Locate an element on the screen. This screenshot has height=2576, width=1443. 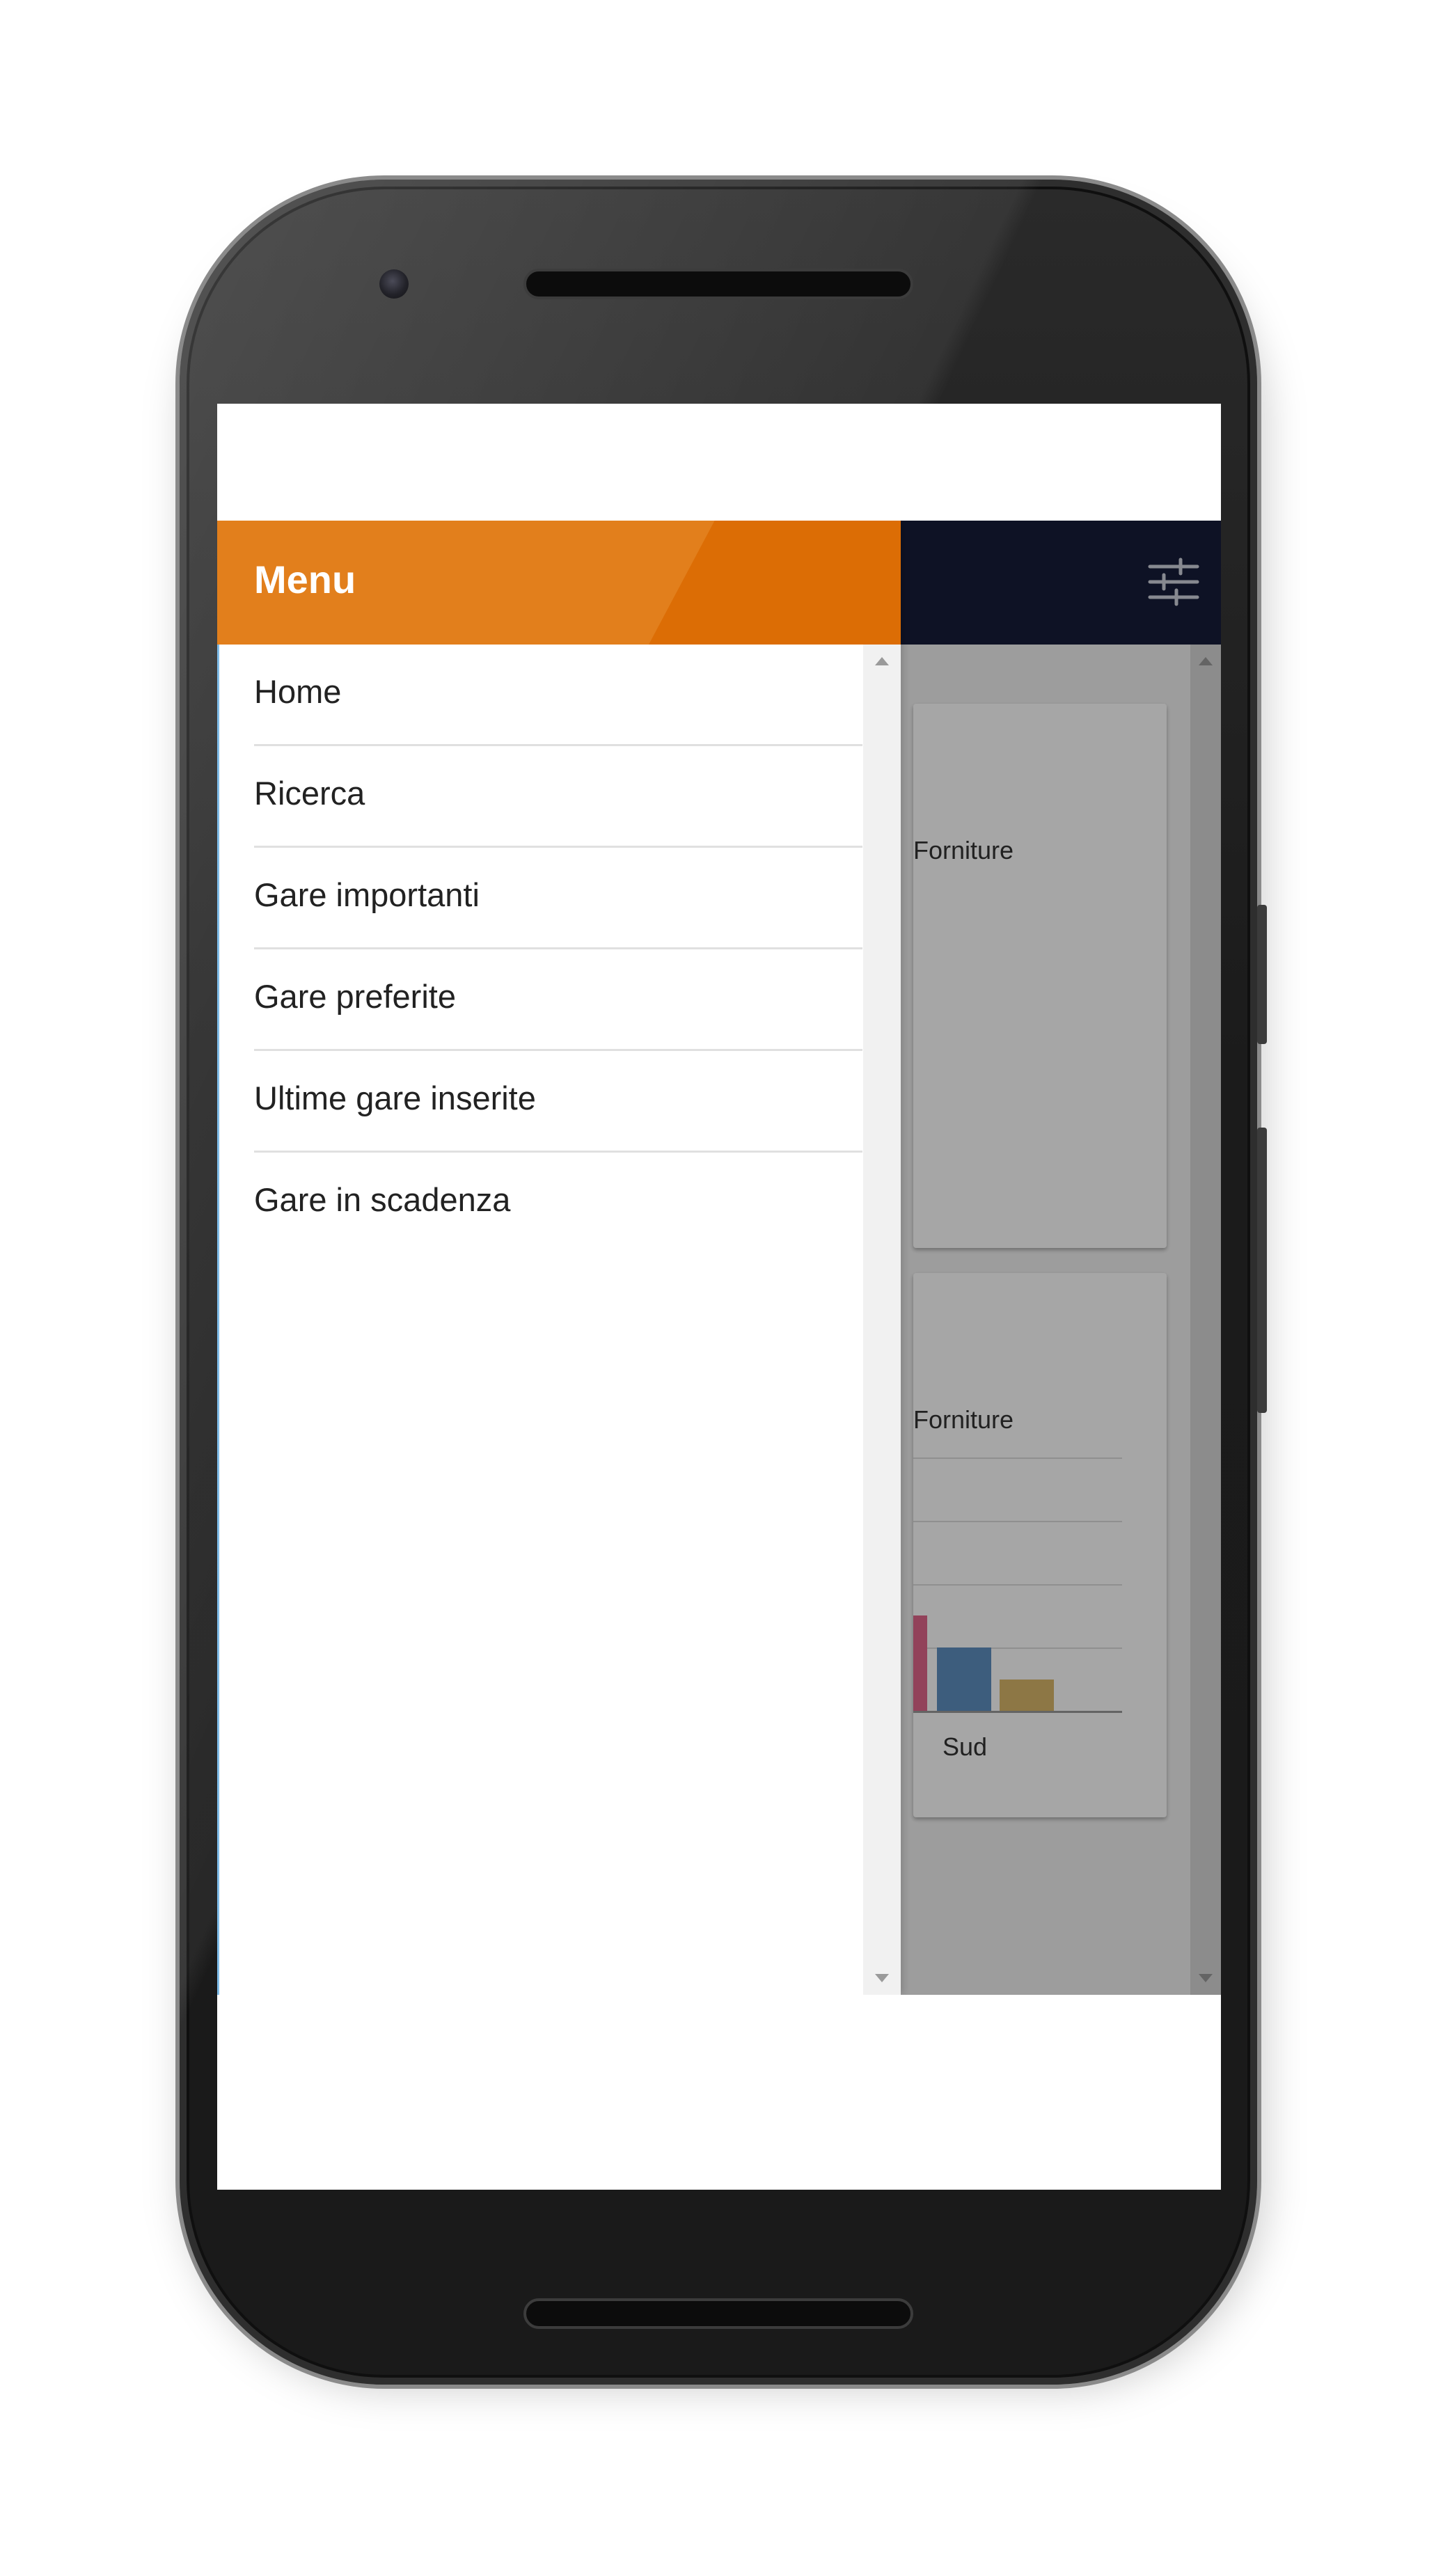
menu-item-label: Ricerca is located at coordinates (309, 793).